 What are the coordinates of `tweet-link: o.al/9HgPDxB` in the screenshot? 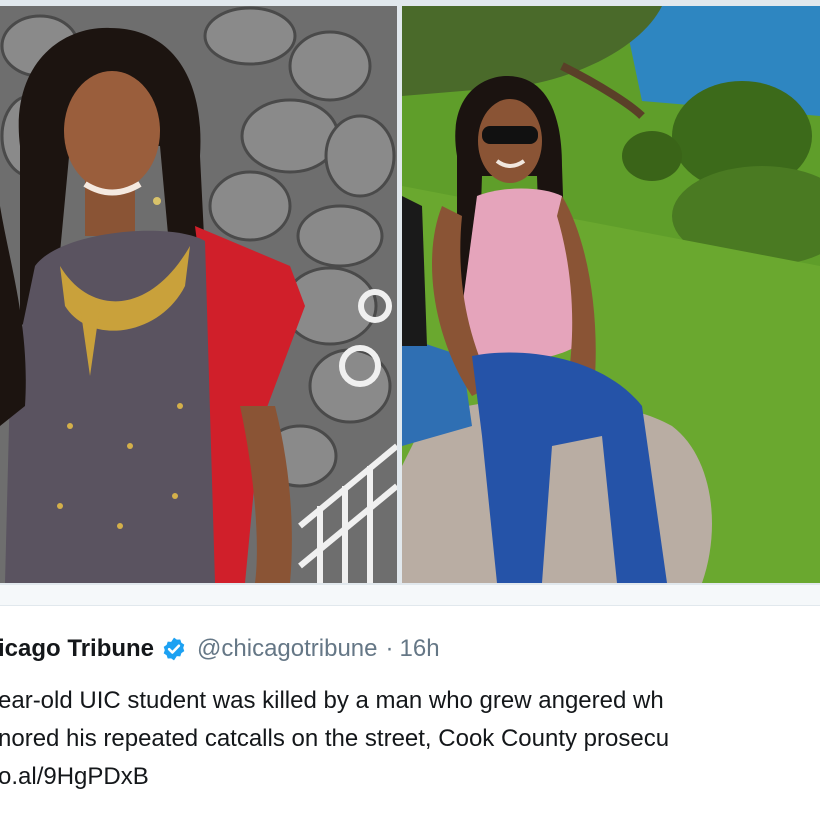 It's located at (410, 777).